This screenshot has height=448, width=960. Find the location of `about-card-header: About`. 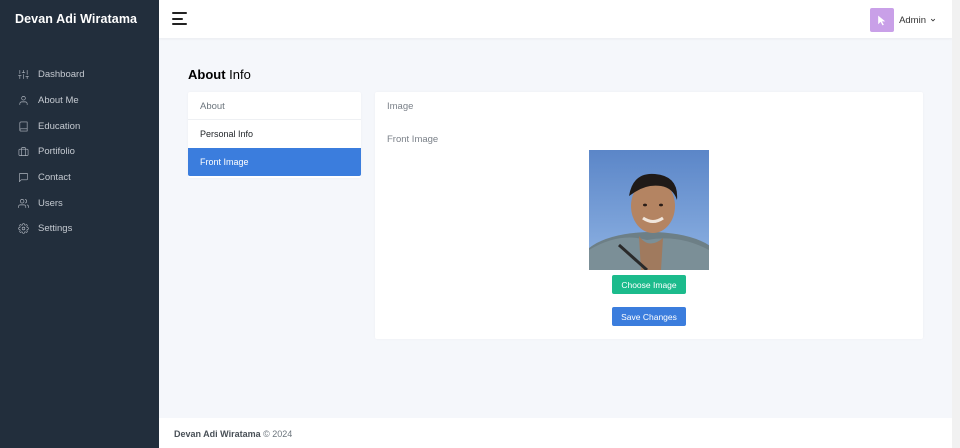

about-card-header: About is located at coordinates (274, 106).